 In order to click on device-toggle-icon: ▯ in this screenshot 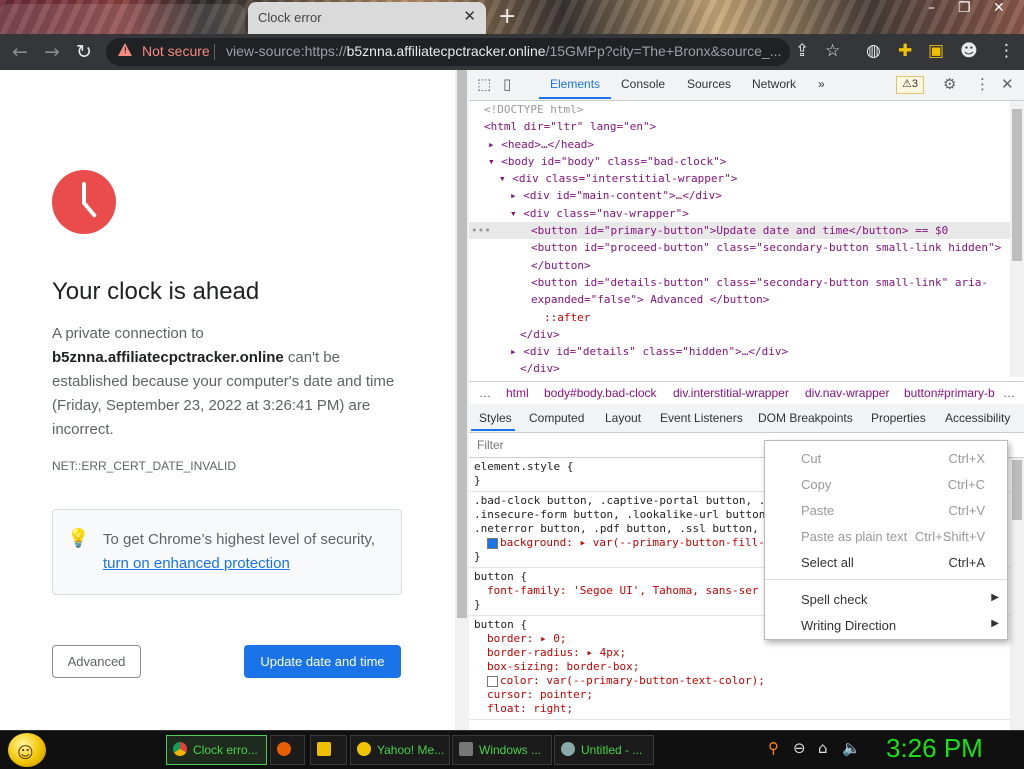, I will do `click(507, 84)`.